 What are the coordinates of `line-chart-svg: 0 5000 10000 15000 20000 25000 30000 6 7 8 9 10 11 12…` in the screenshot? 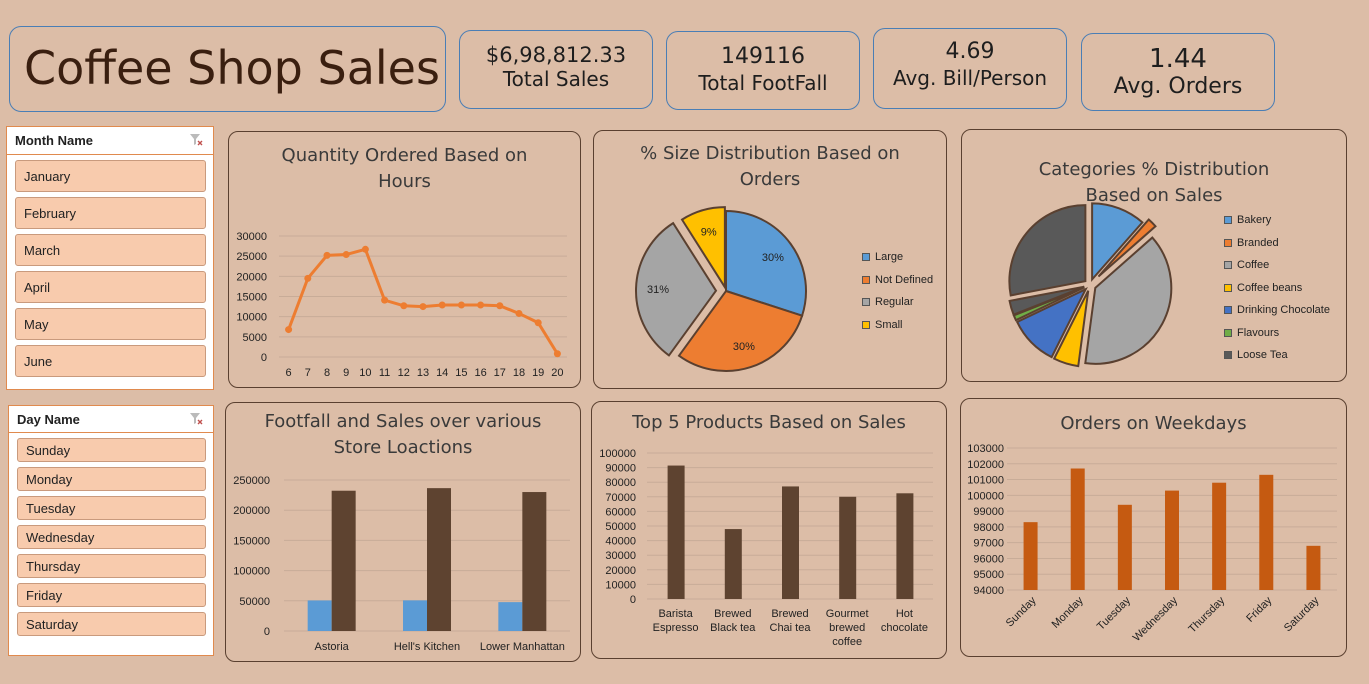 It's located at (401, 305).